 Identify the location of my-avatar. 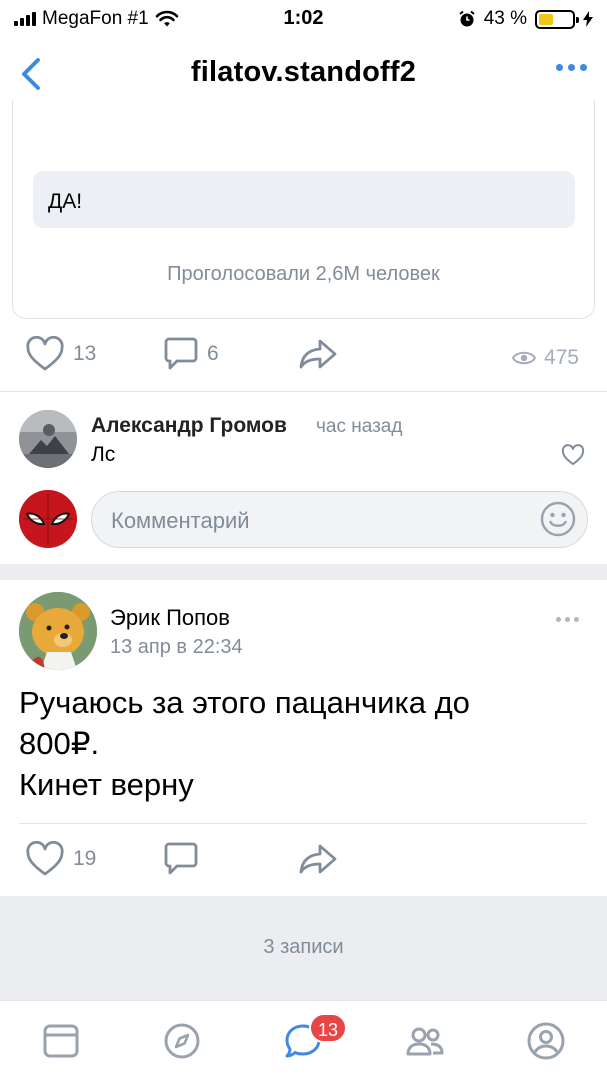
(48, 519).